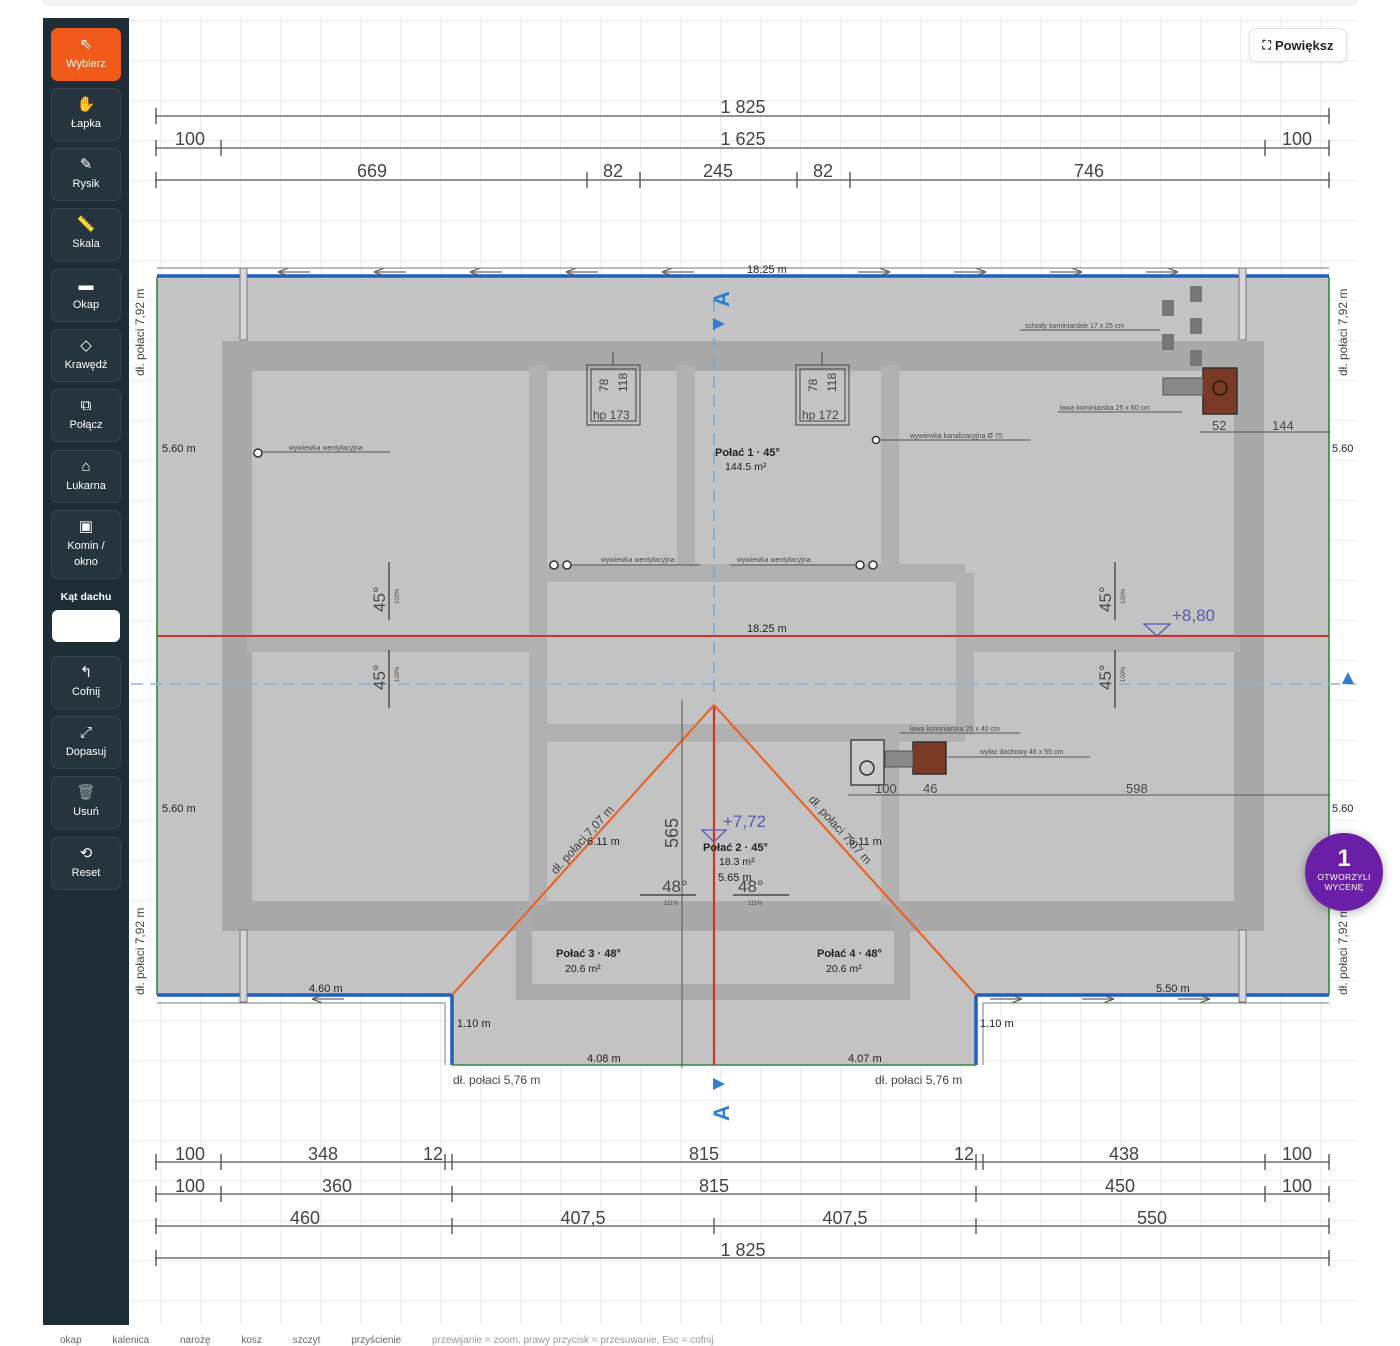  What do you see at coordinates (1173, 989) in the screenshot?
I see `svg-text: 5.50 m` at bounding box center [1173, 989].